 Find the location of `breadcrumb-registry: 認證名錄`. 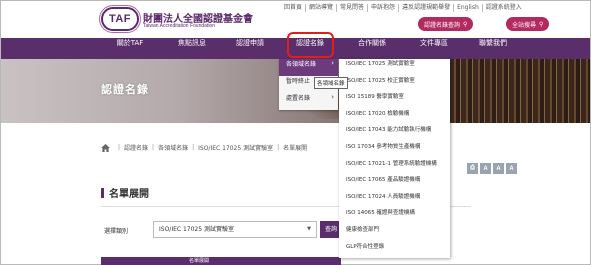

breadcrumb-registry: 認證名錄 is located at coordinates (136, 147).